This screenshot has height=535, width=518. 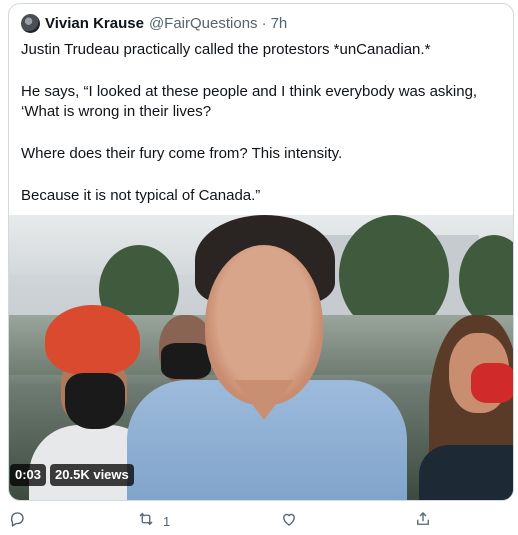 What do you see at coordinates (279, 23) in the screenshot?
I see `timestamp: 7h` at bounding box center [279, 23].